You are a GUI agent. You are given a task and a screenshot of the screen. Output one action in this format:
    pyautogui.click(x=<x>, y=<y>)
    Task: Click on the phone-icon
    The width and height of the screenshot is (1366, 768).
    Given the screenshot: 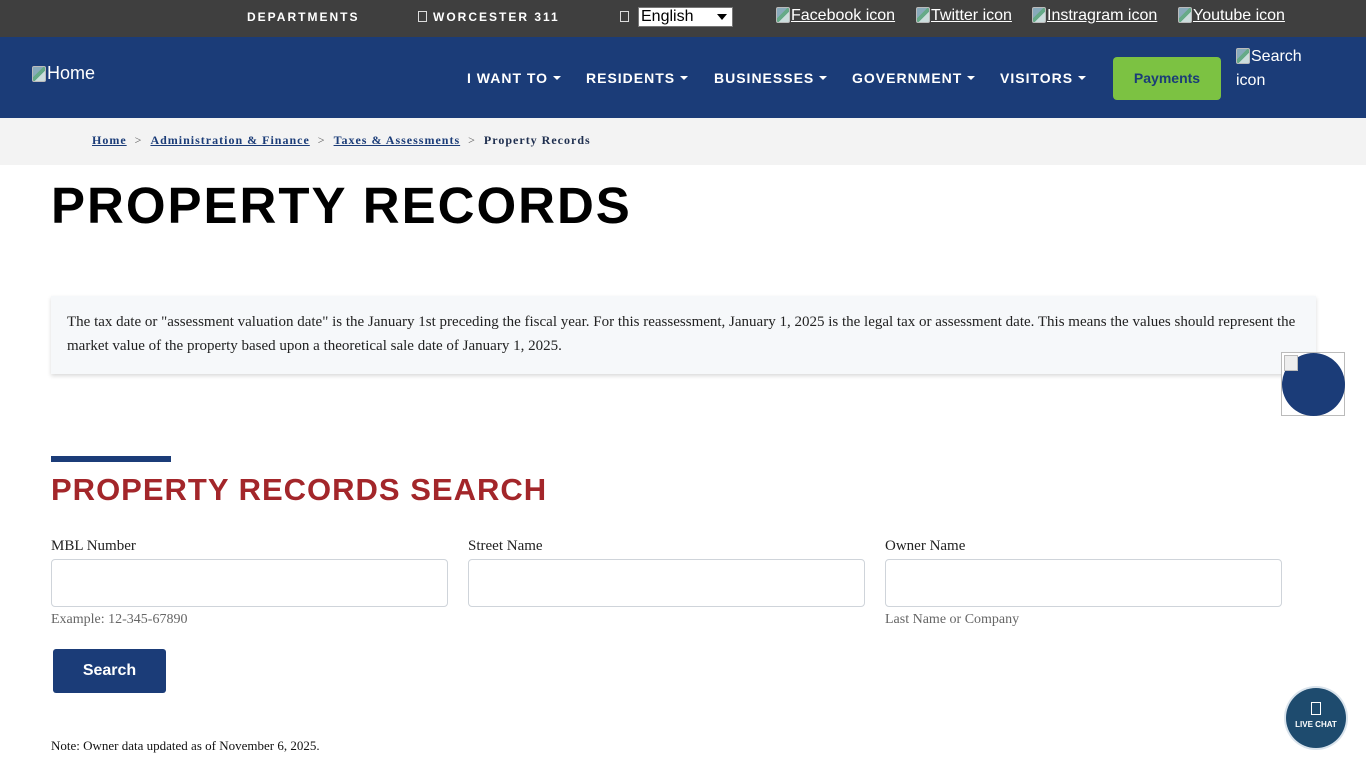 What is the action you would take?
    pyautogui.click(x=422, y=16)
    